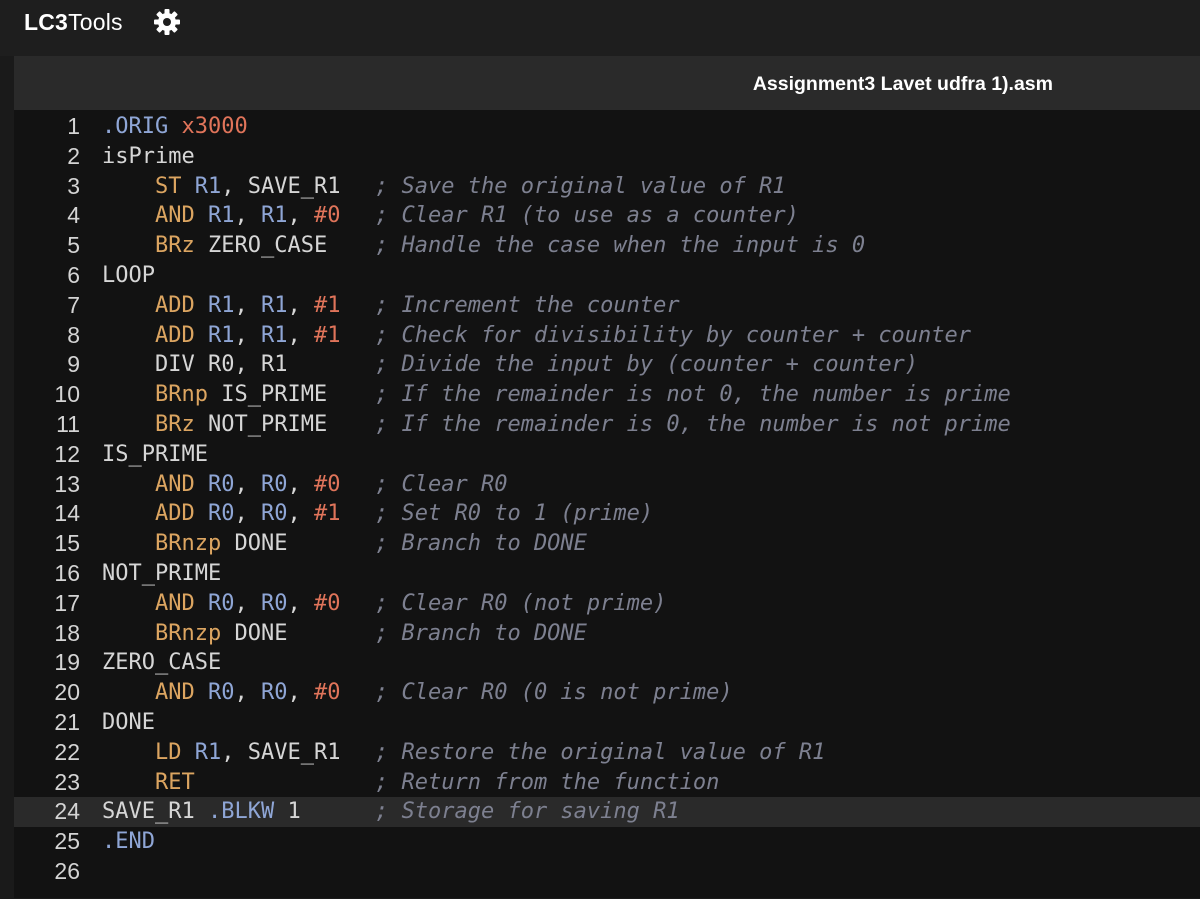 The width and height of the screenshot is (1200, 899). What do you see at coordinates (67, 751) in the screenshot?
I see `line-number: 22` at bounding box center [67, 751].